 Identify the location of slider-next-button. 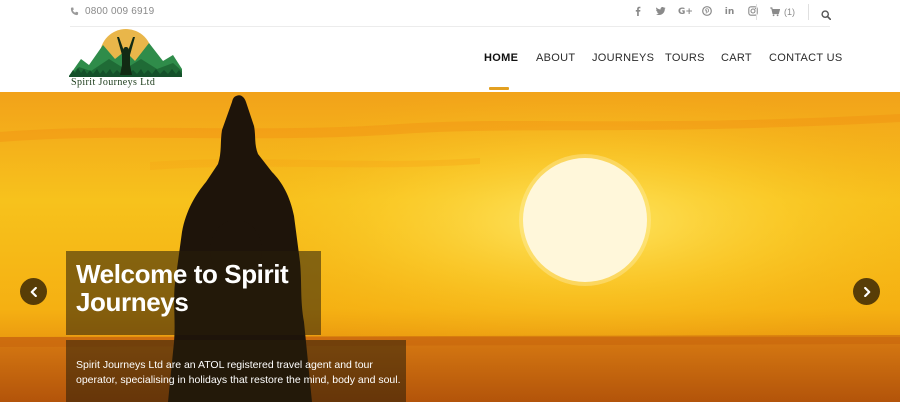
(866, 291).